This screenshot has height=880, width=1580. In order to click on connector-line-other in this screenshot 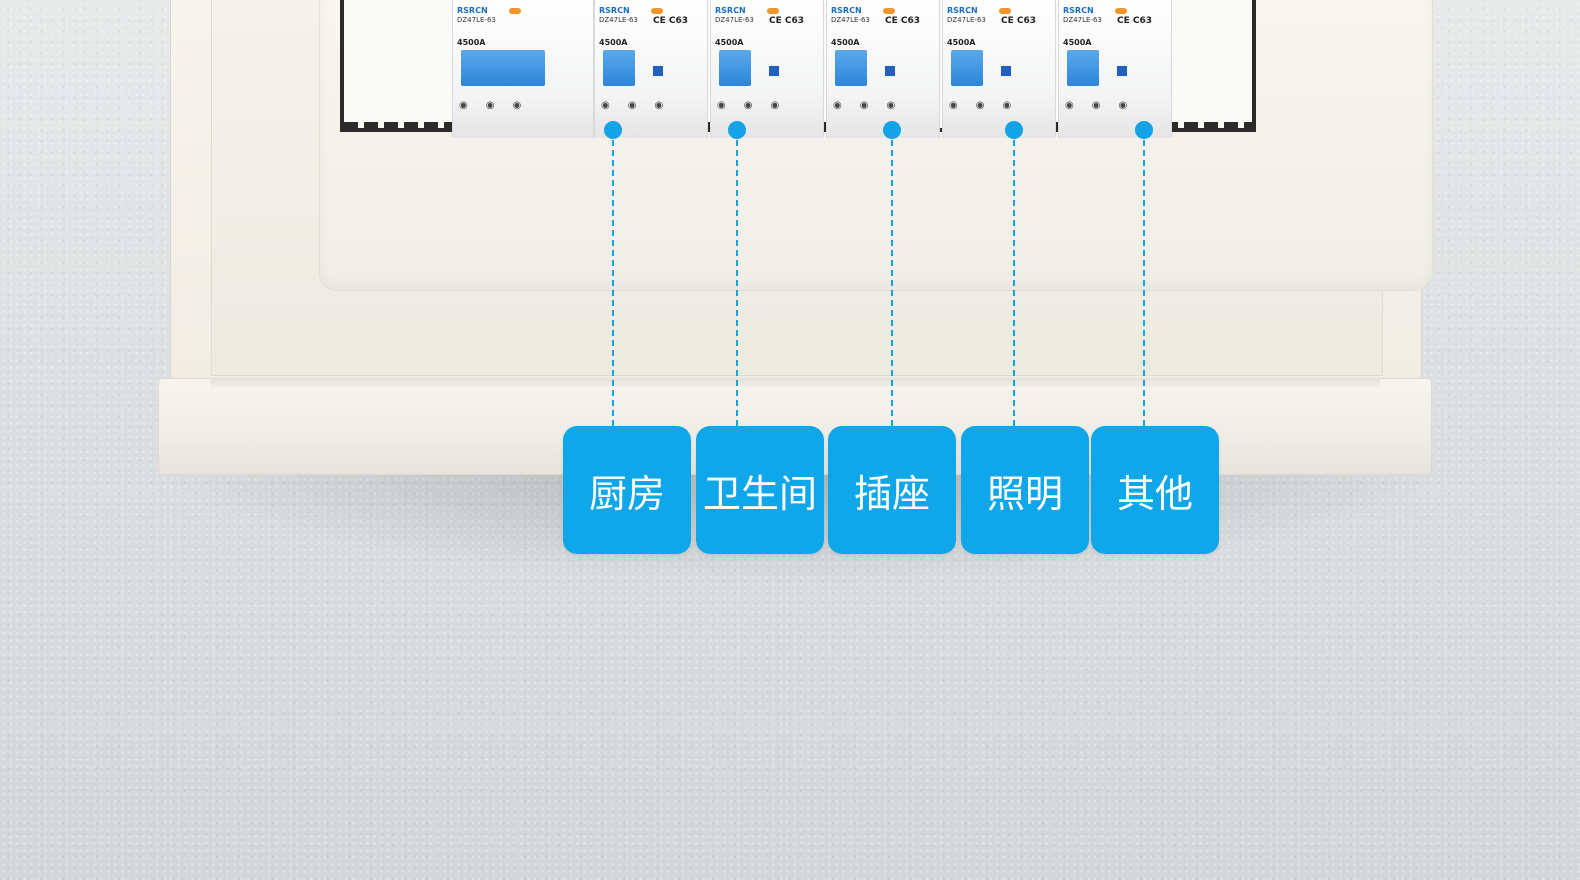, I will do `click(1144, 278)`.